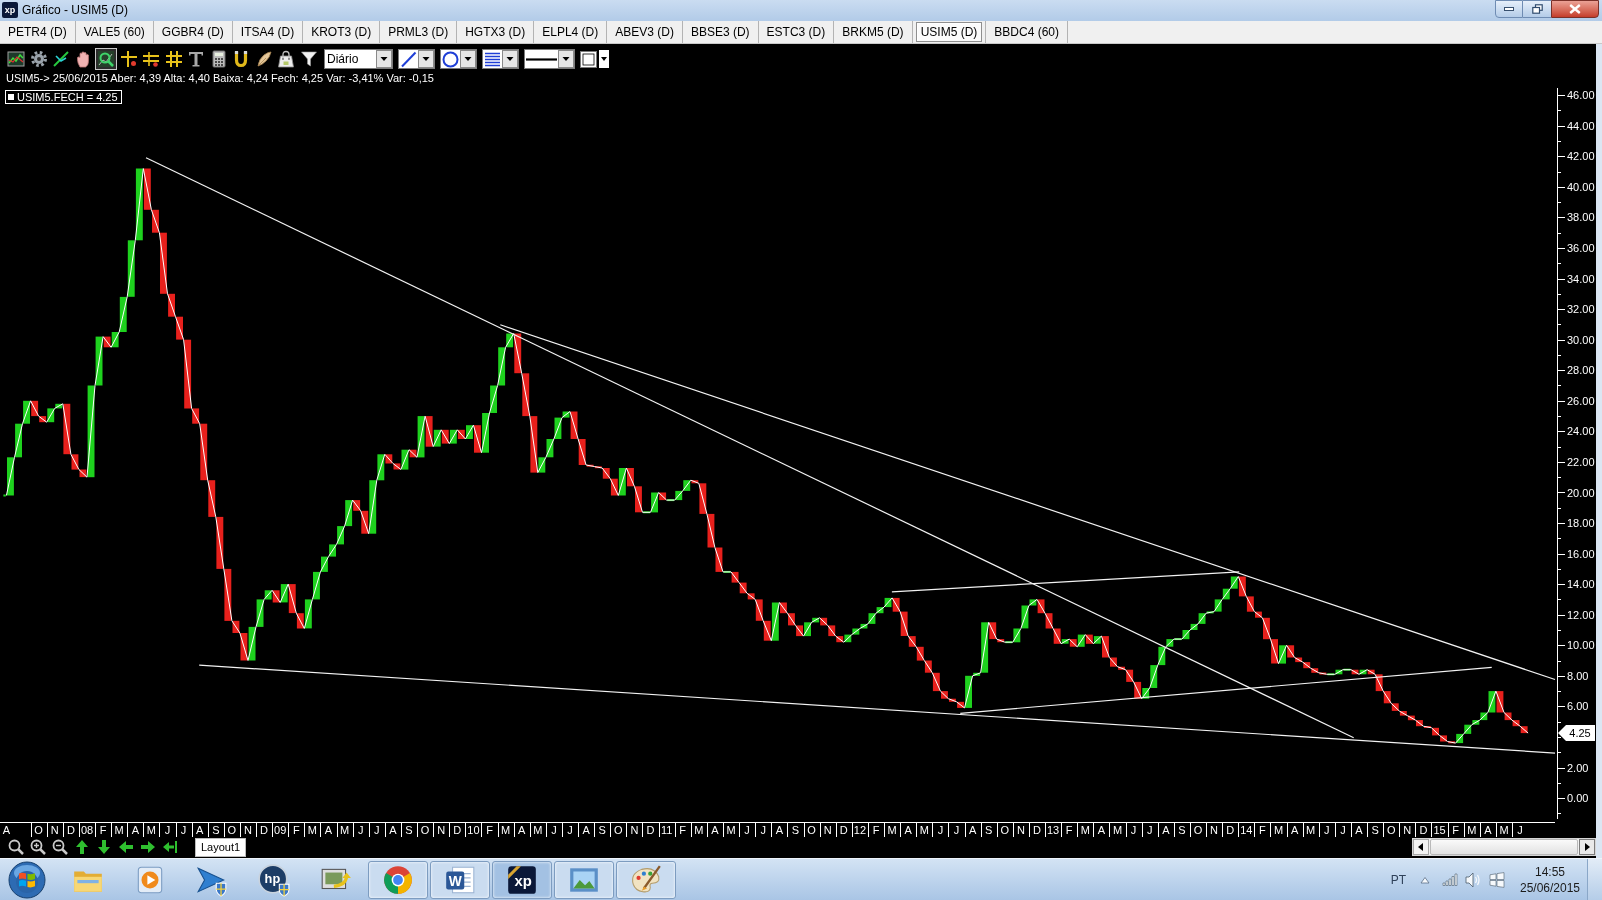 The image size is (1602, 900). Describe the element at coordinates (1580, 733) in the screenshot. I see `price-tag-value: 4.25` at that location.